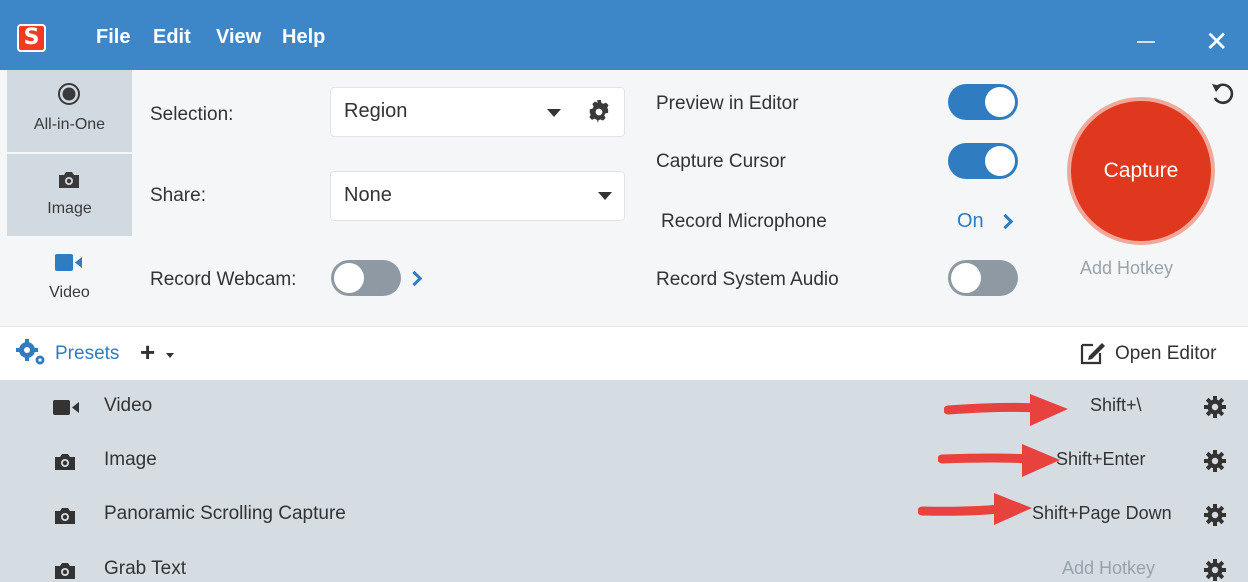 This screenshot has width=1248, height=582. What do you see at coordinates (147, 352) in the screenshot?
I see `add-preset-button: +` at bounding box center [147, 352].